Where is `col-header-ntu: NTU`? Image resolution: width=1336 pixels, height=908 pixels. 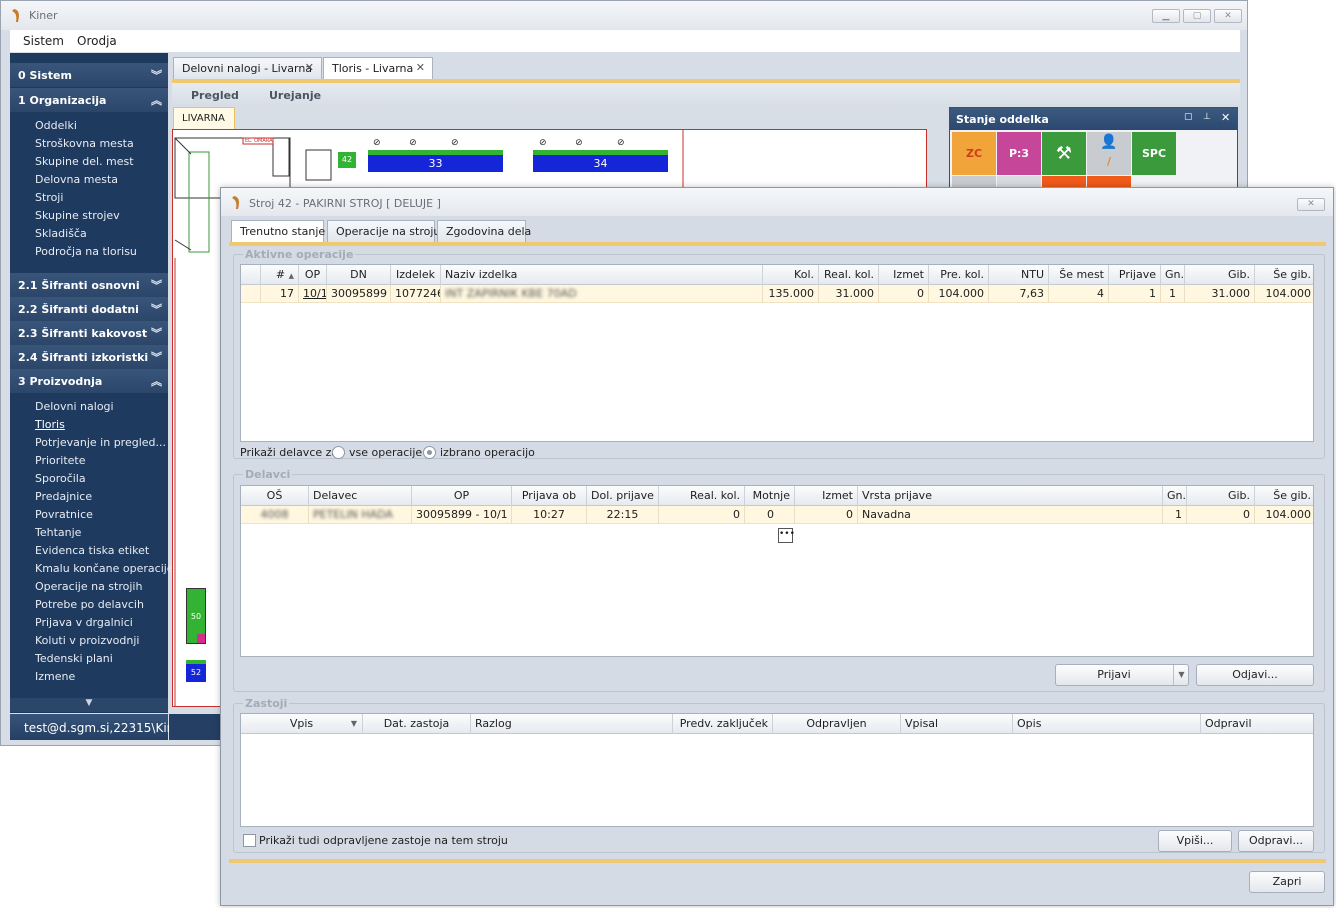
col-header-ntu: NTU is located at coordinates (1019, 275).